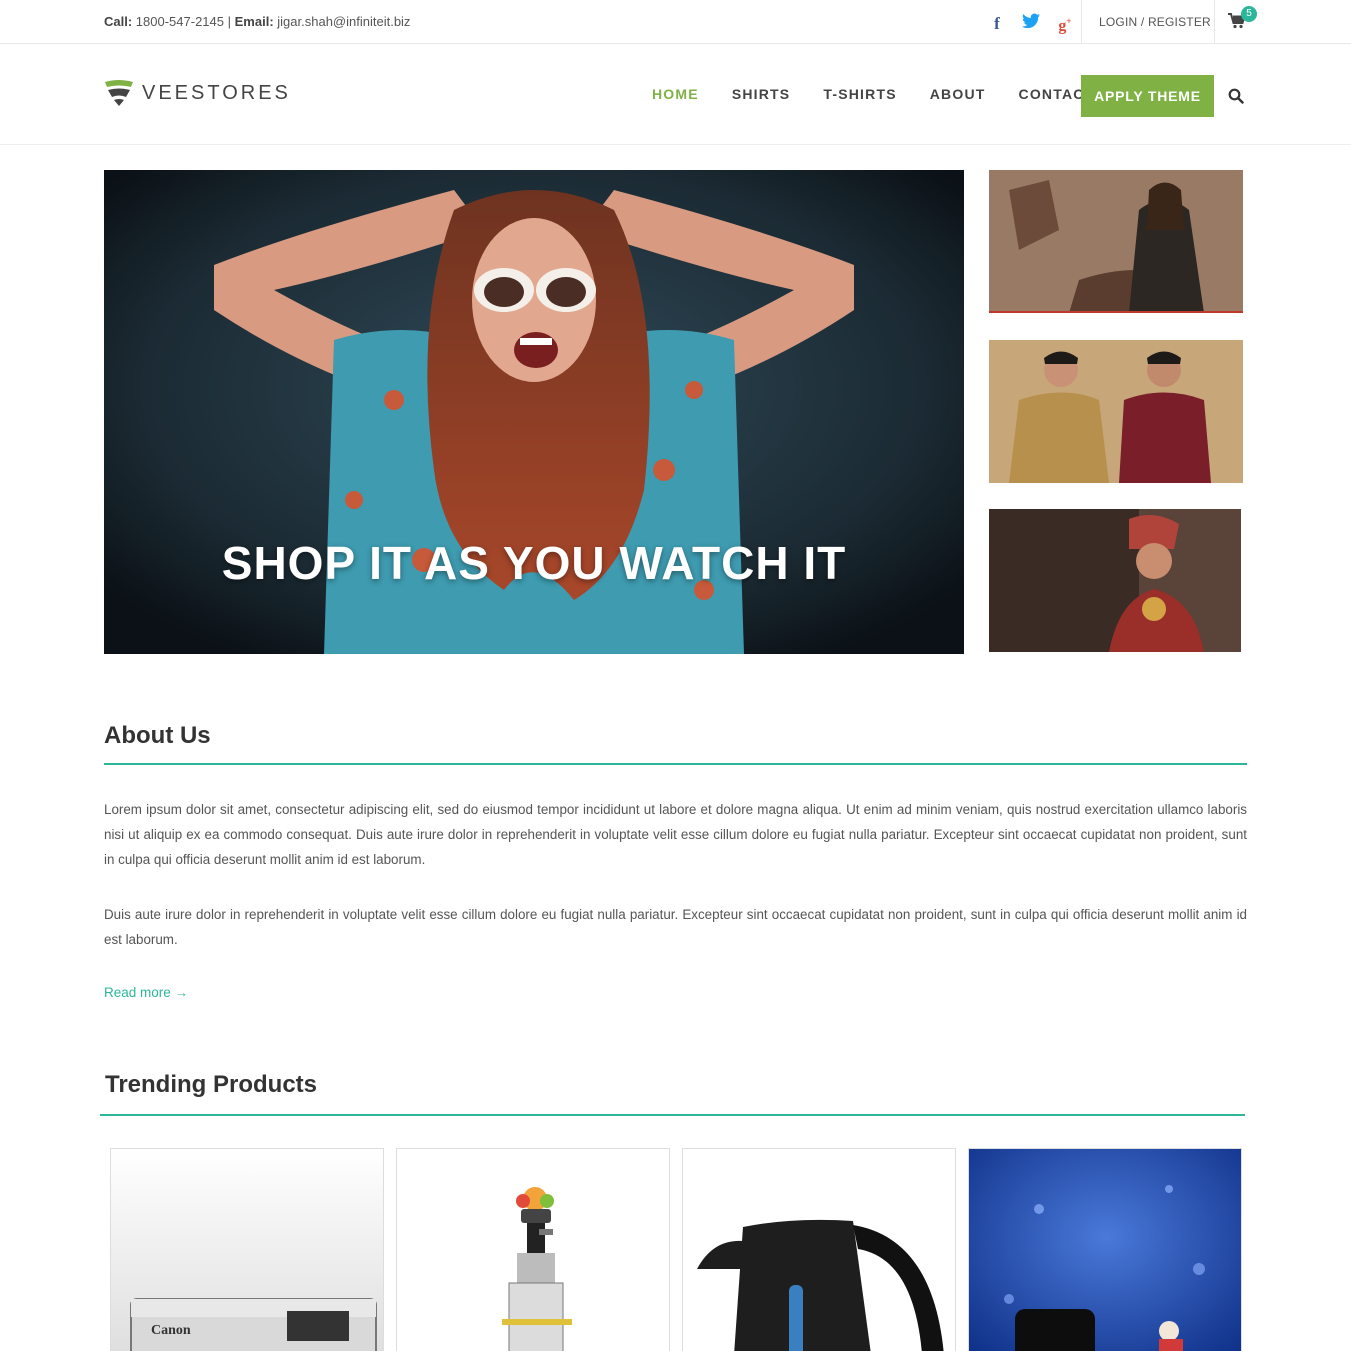 Image resolution: width=1351 pixels, height=1351 pixels. I want to click on ethnic-fashion-image, so click(1116, 240).